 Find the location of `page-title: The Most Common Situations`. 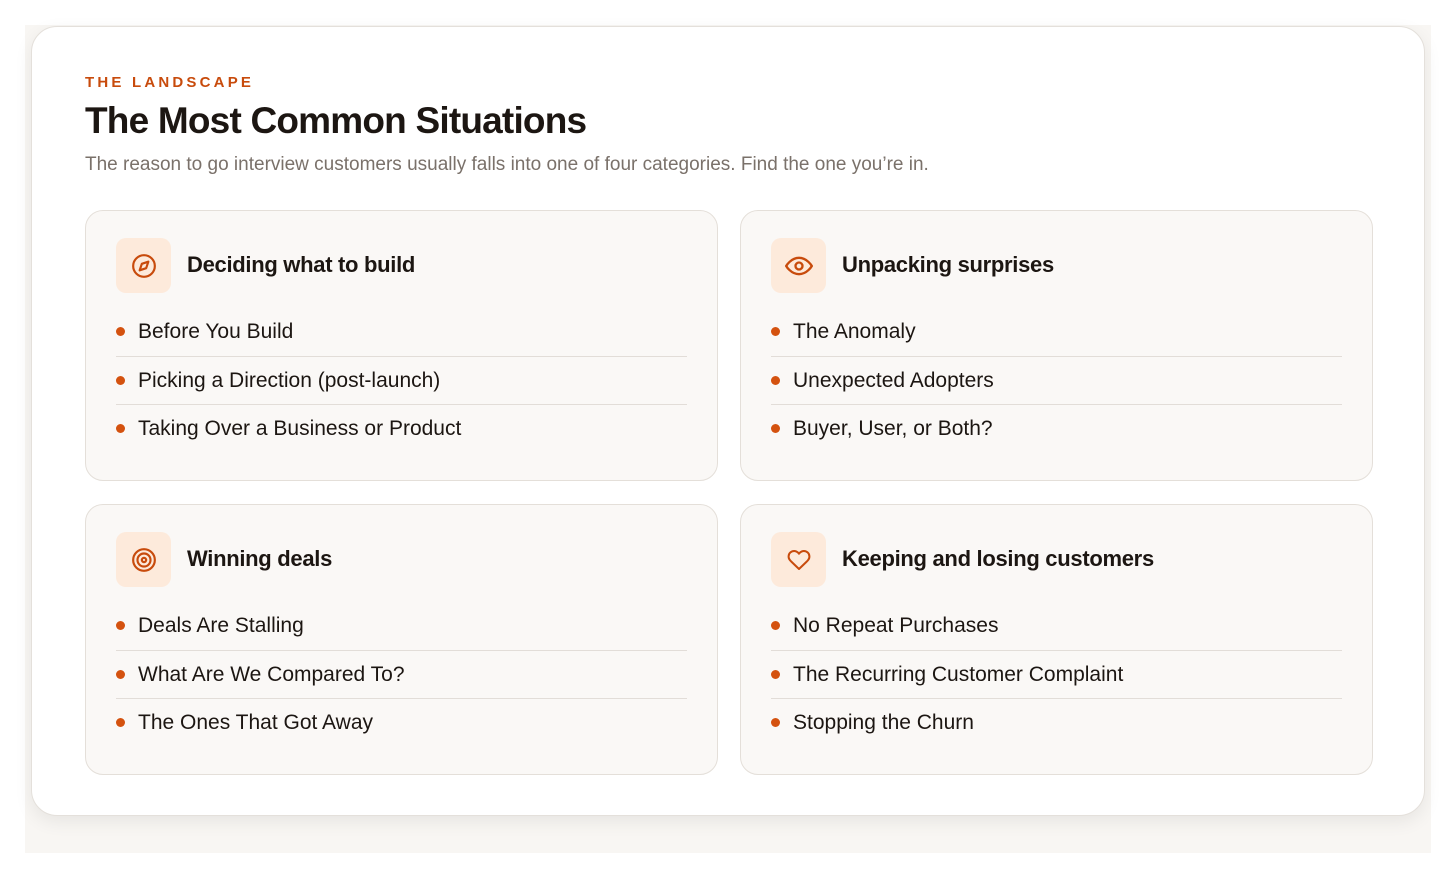

page-title: The Most Common Situations is located at coordinates (336, 120).